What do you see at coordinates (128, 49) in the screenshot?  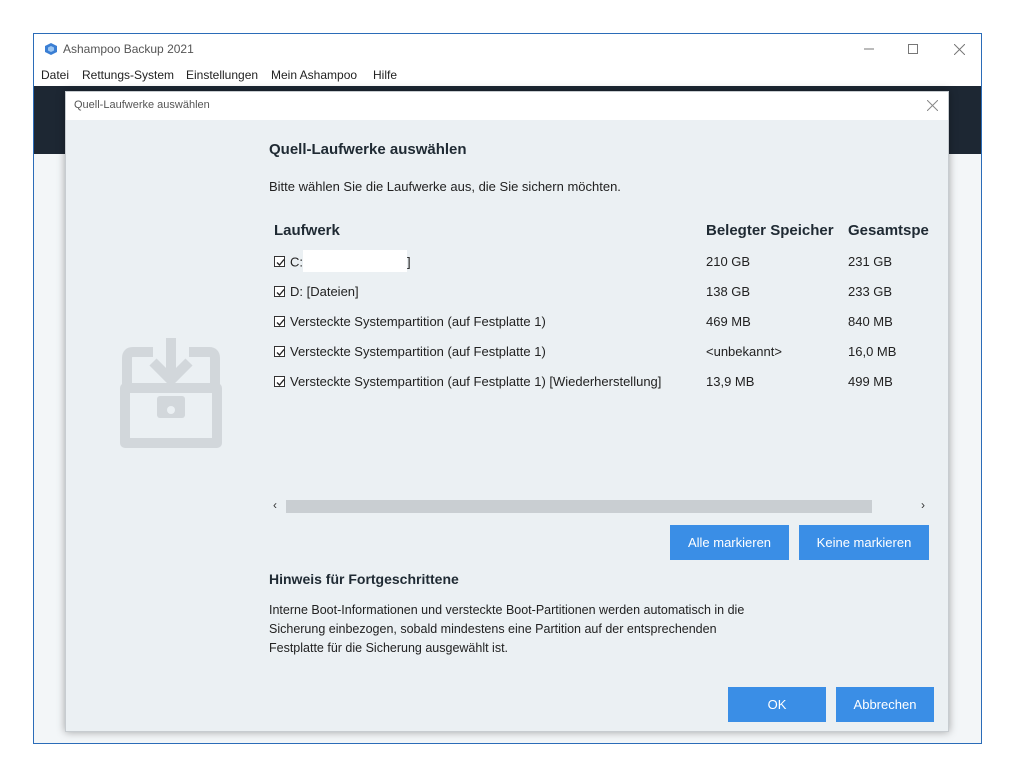 I see `app-title: Ashampoo Backup 2021` at bounding box center [128, 49].